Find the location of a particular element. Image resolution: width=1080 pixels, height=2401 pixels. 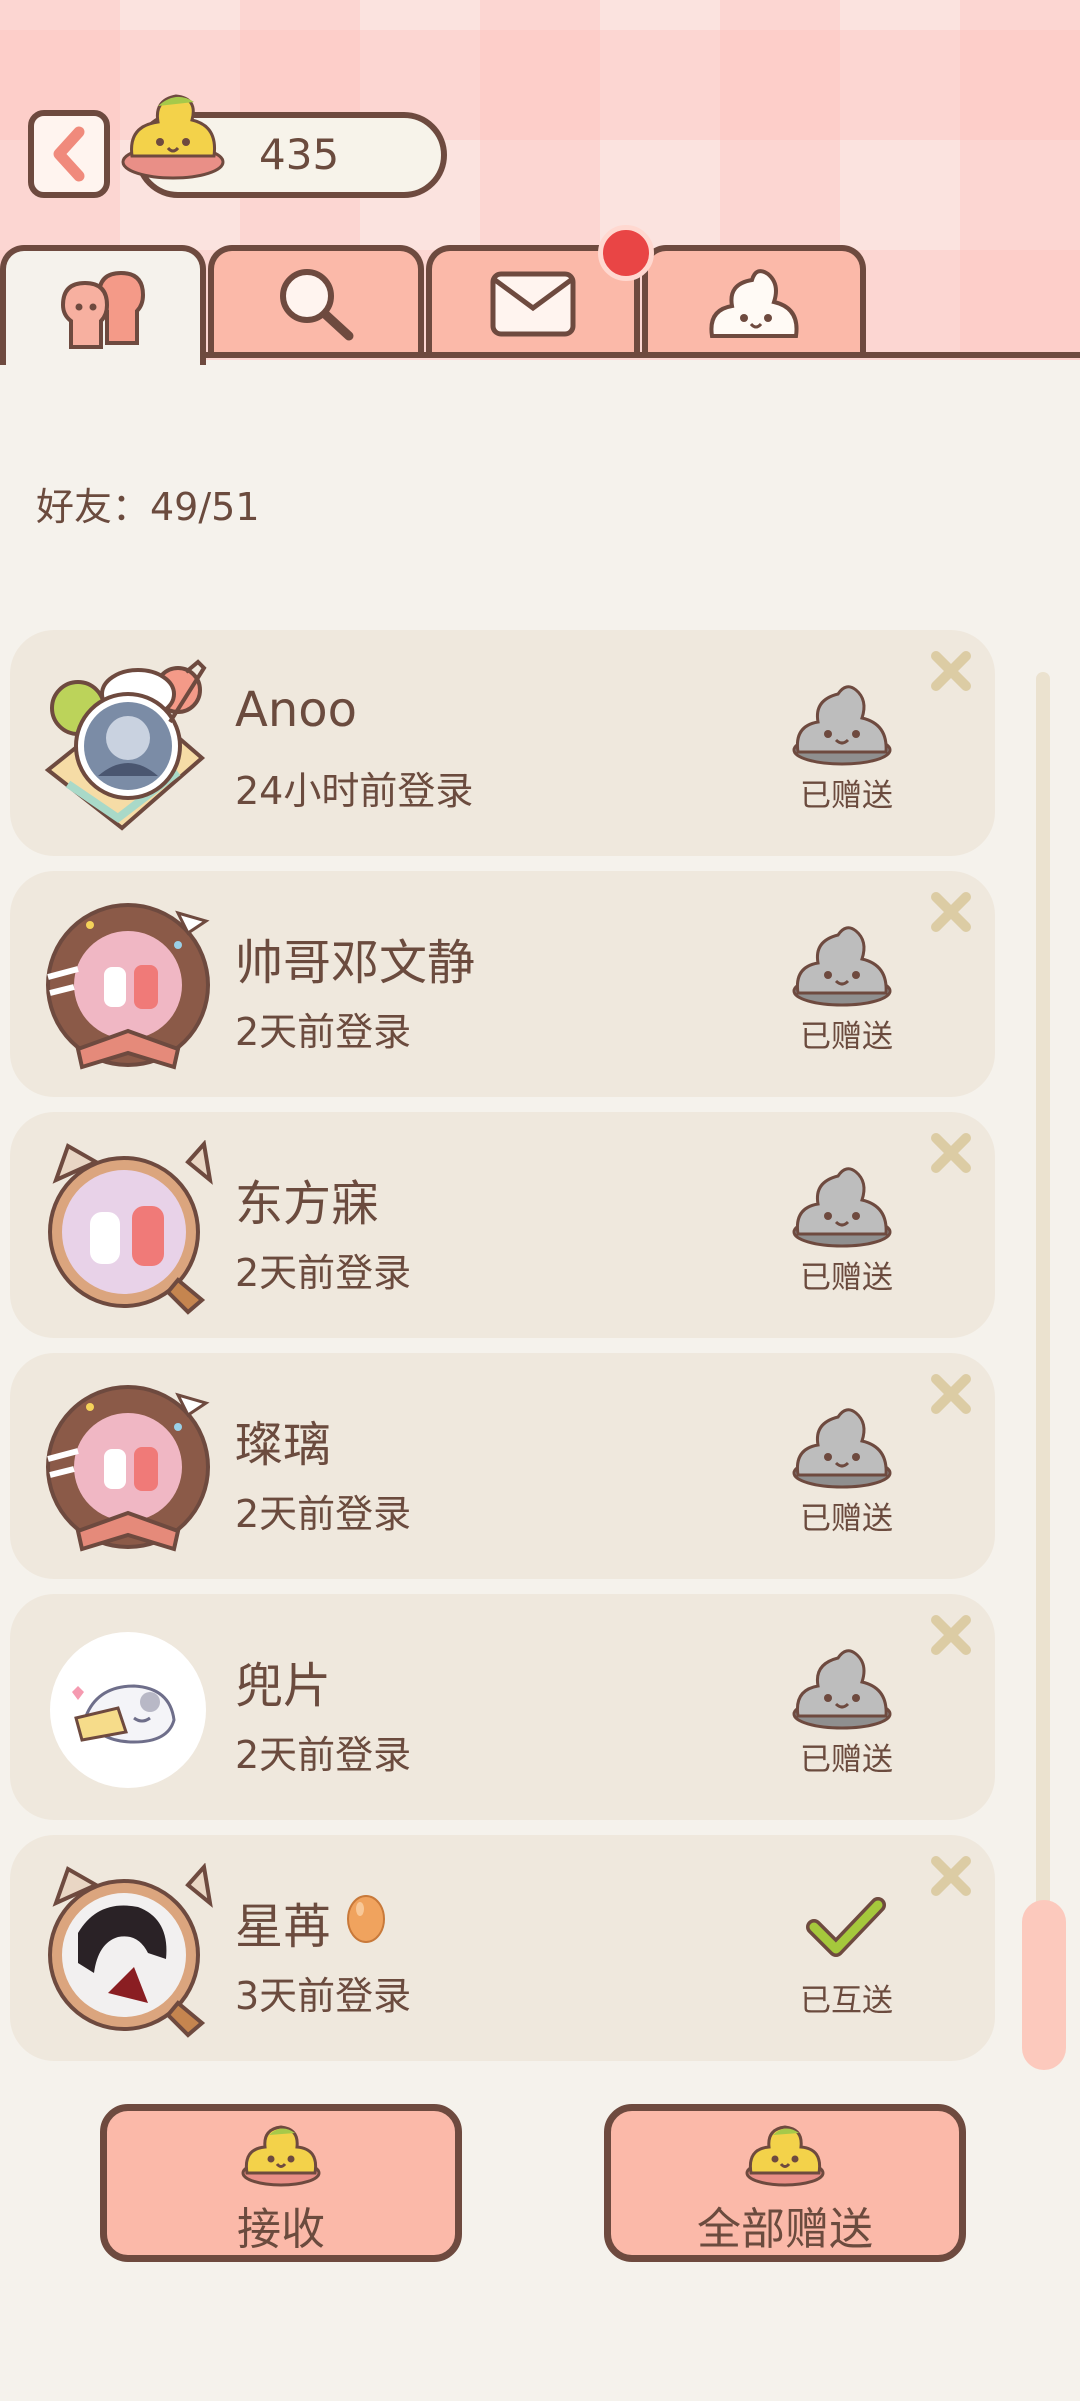

chevron-left-icon is located at coordinates (69, 154).